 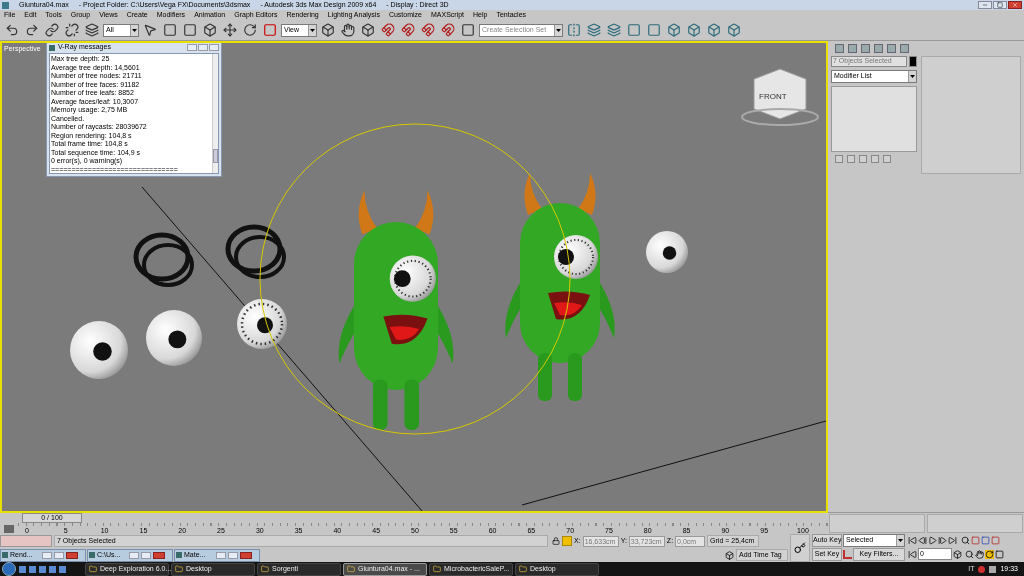 I want to click on spinner-snap-icon, so click(x=448, y=30).